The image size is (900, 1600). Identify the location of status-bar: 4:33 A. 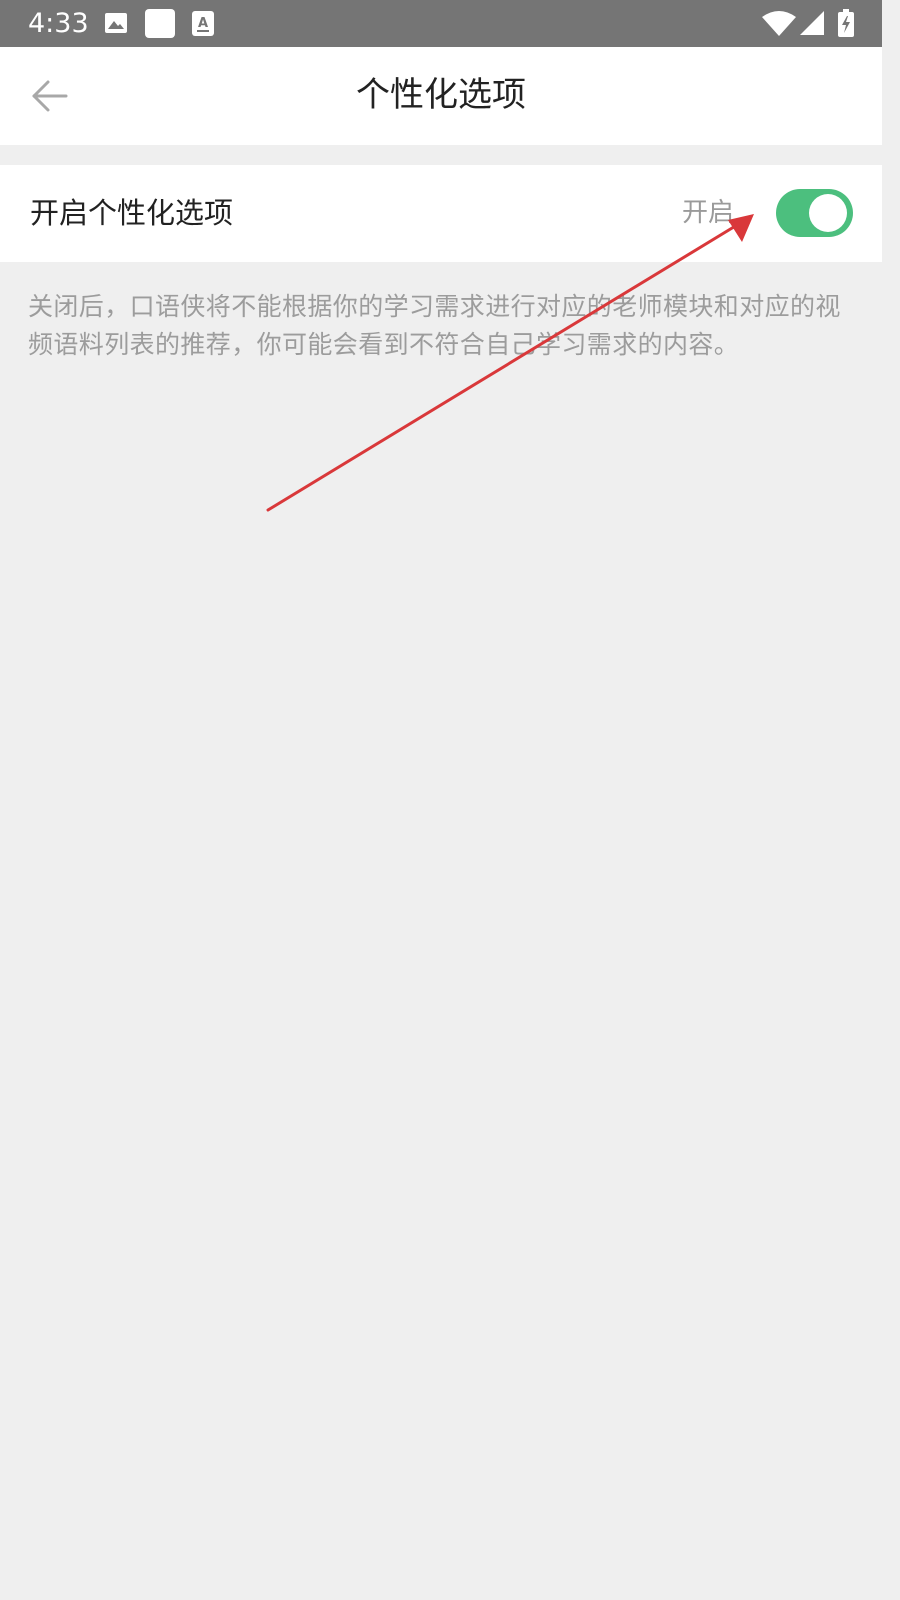
(441, 23).